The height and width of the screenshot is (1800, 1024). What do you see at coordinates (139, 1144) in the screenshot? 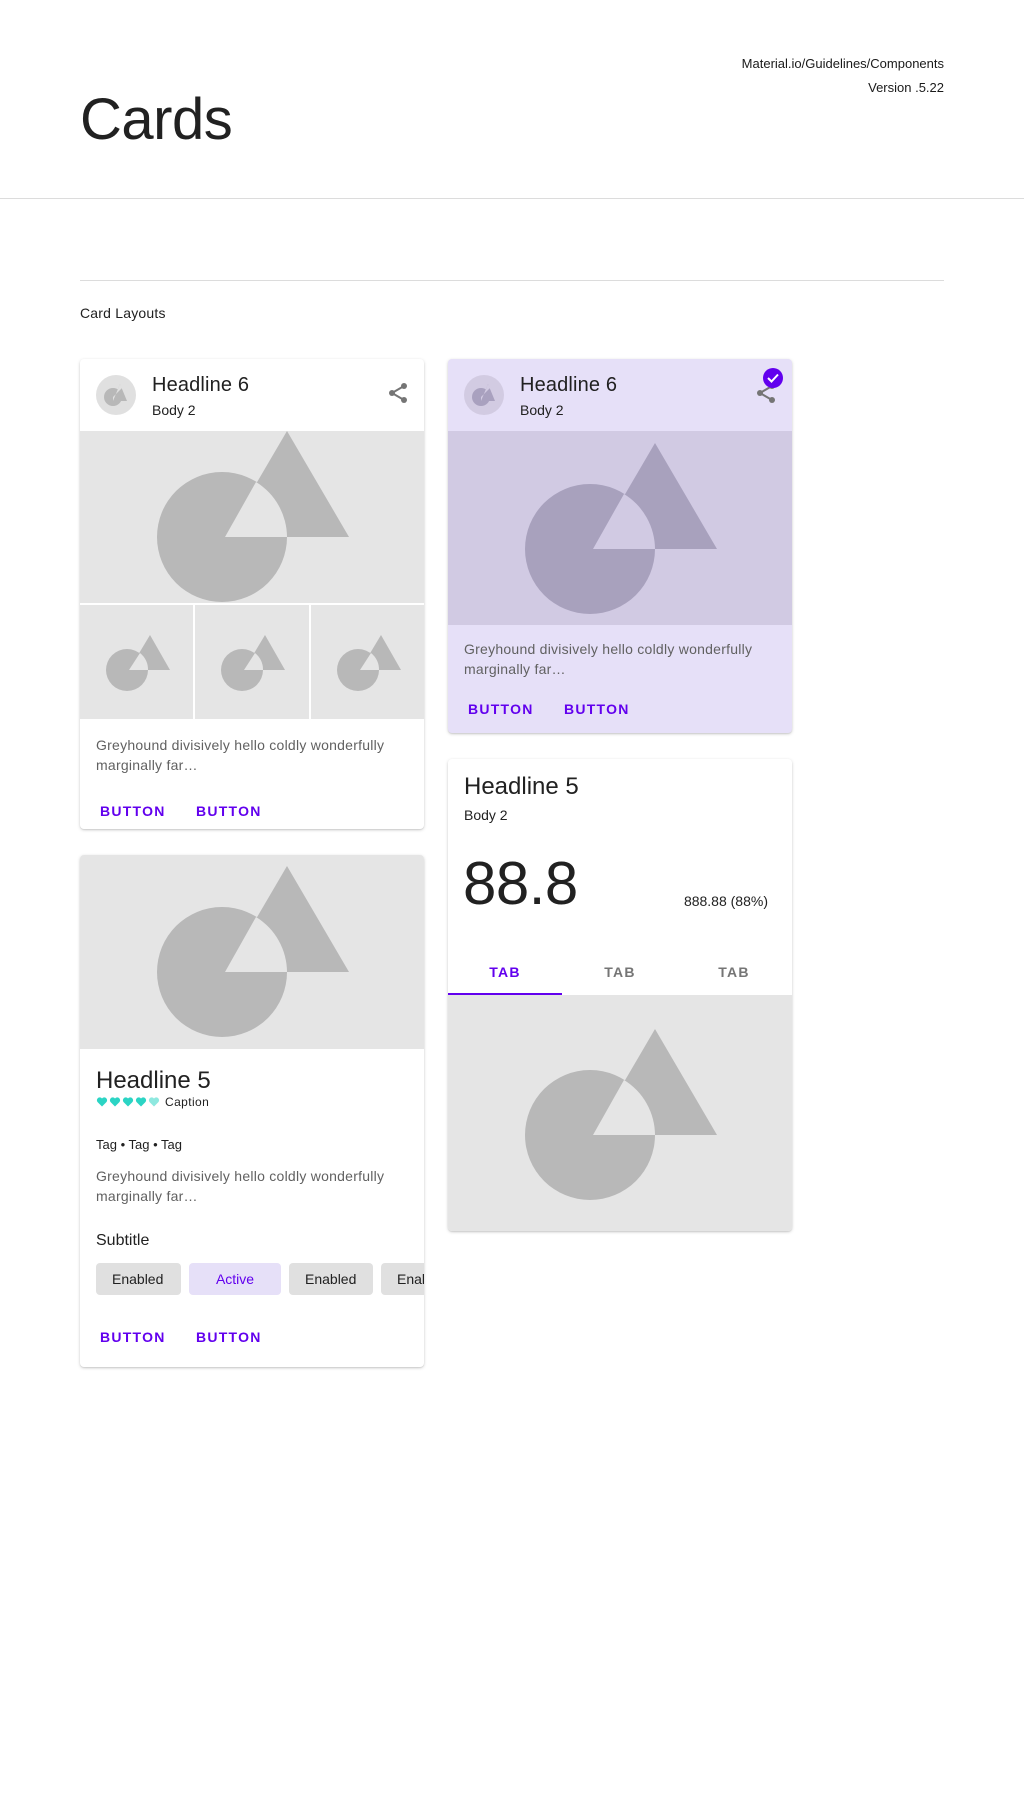
I see `tag-list: Tag • Tag • Tag` at bounding box center [139, 1144].